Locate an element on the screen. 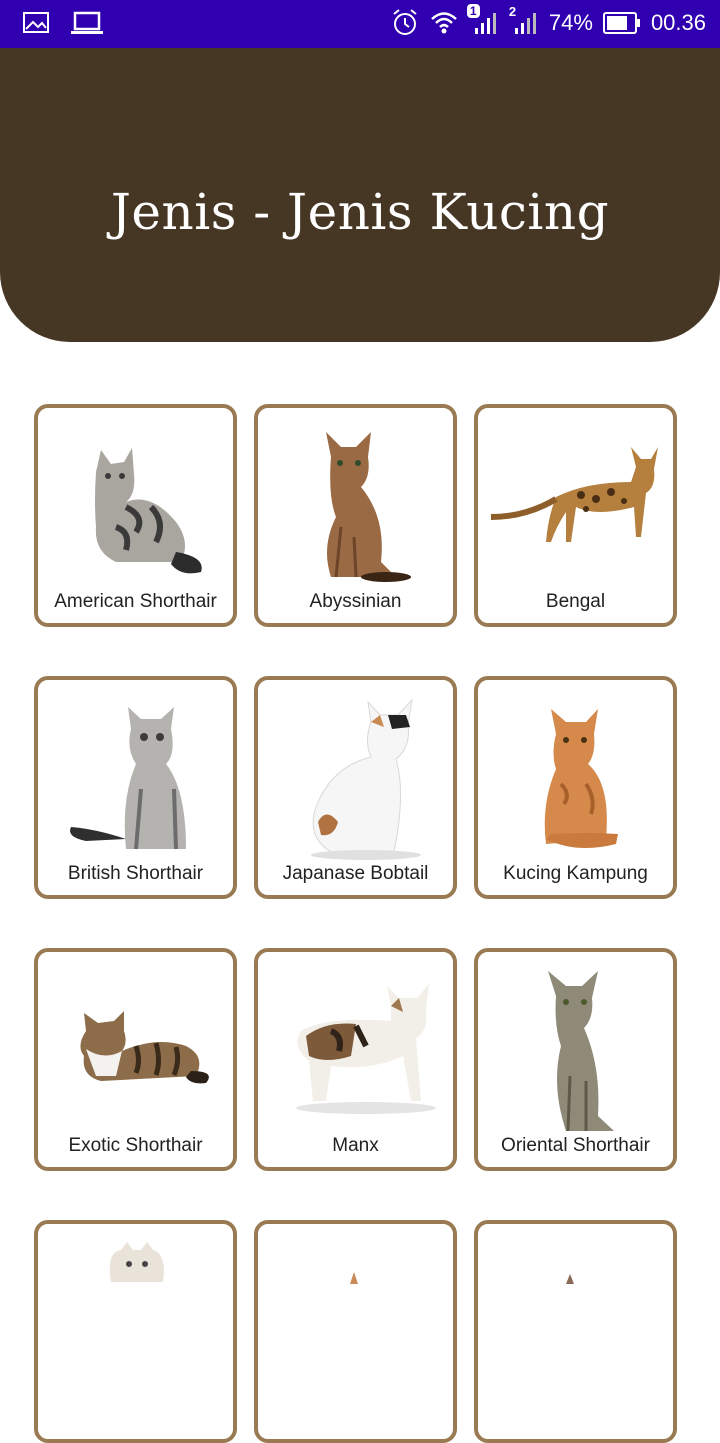  cat-label: British Shorthair is located at coordinates (135, 873).